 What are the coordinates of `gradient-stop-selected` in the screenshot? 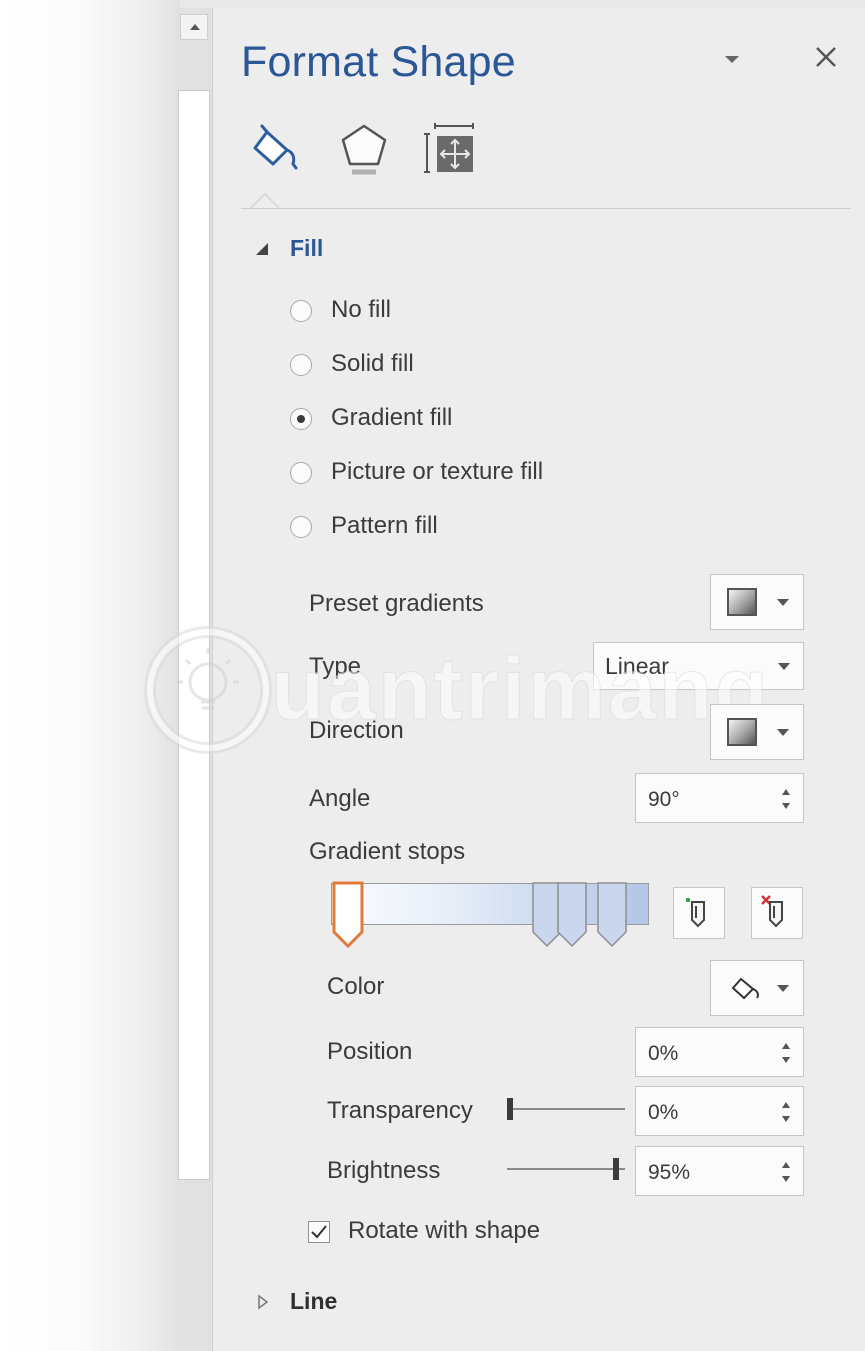 It's located at (348, 915).